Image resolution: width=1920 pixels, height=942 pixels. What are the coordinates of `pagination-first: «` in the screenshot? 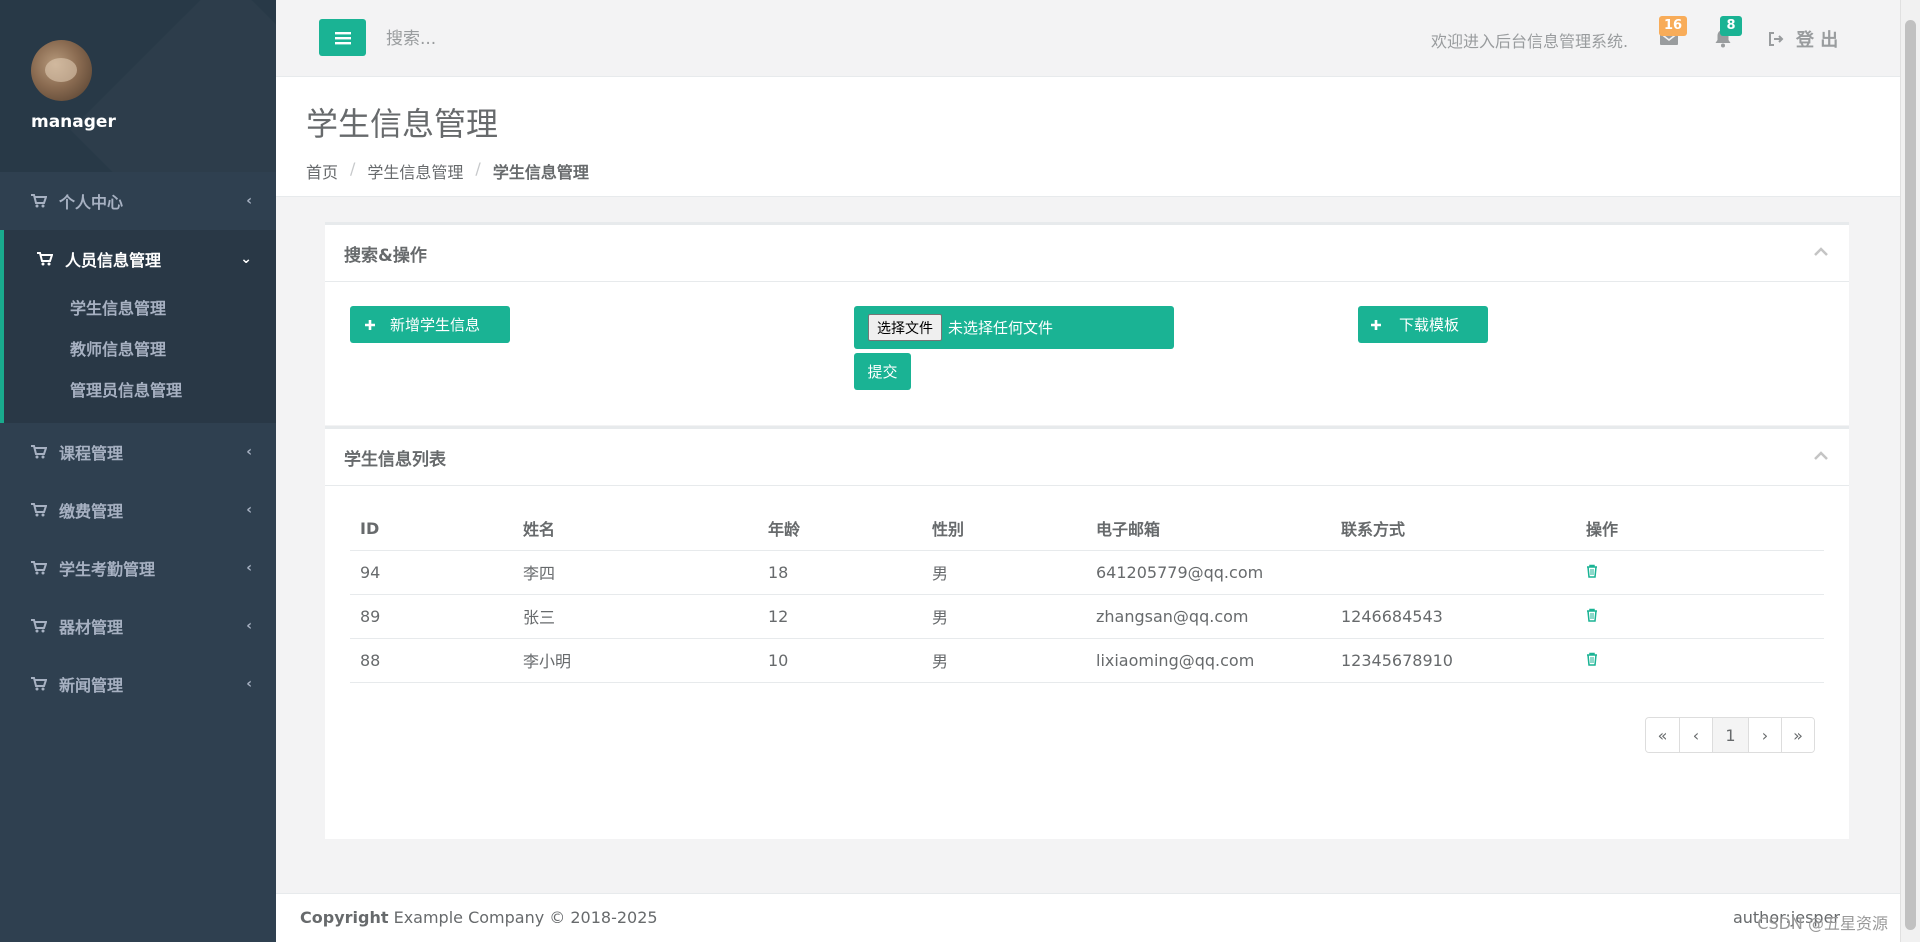 It's located at (1662, 735).